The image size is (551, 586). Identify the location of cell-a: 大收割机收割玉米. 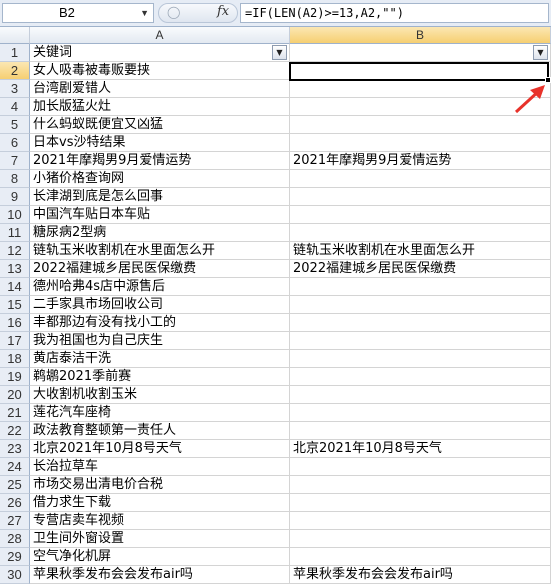
(160, 395).